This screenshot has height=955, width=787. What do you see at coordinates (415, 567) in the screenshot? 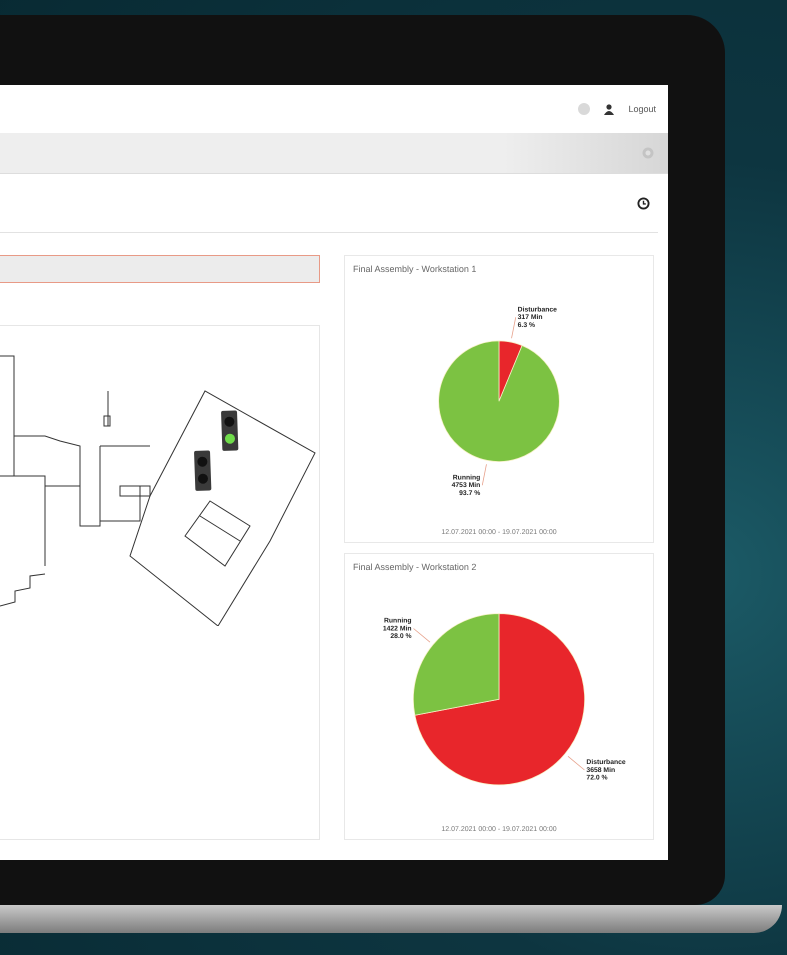
I see `chart-title: Final Assembly - Workstation 2` at bounding box center [415, 567].